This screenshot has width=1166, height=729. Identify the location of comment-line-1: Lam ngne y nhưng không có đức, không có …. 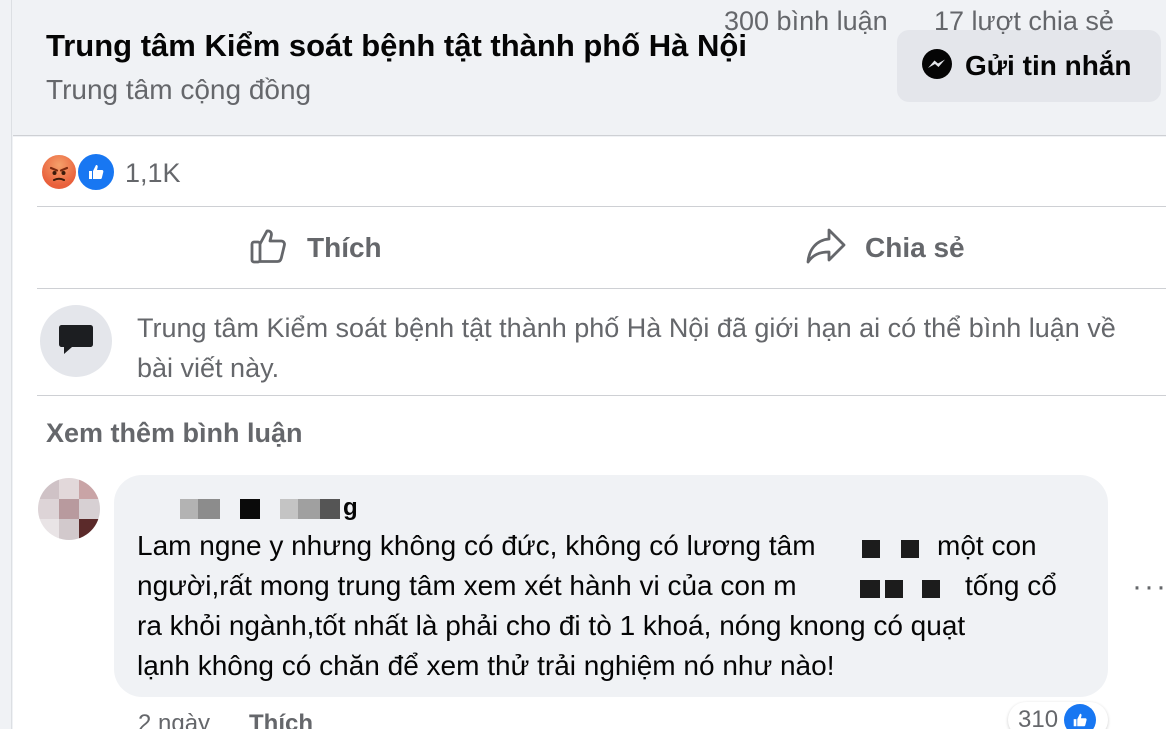
(476, 545).